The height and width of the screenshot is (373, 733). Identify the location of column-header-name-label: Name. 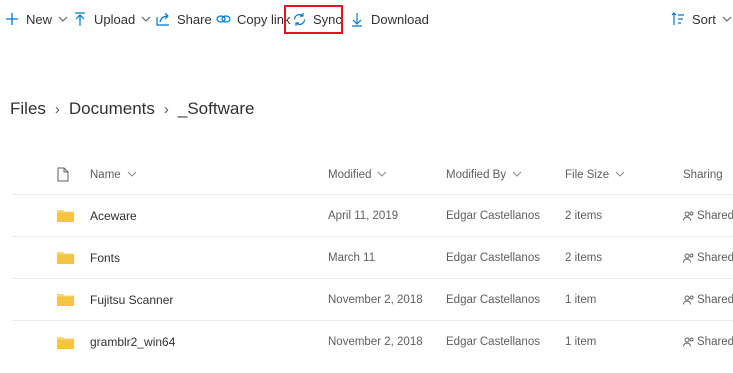
(105, 174).